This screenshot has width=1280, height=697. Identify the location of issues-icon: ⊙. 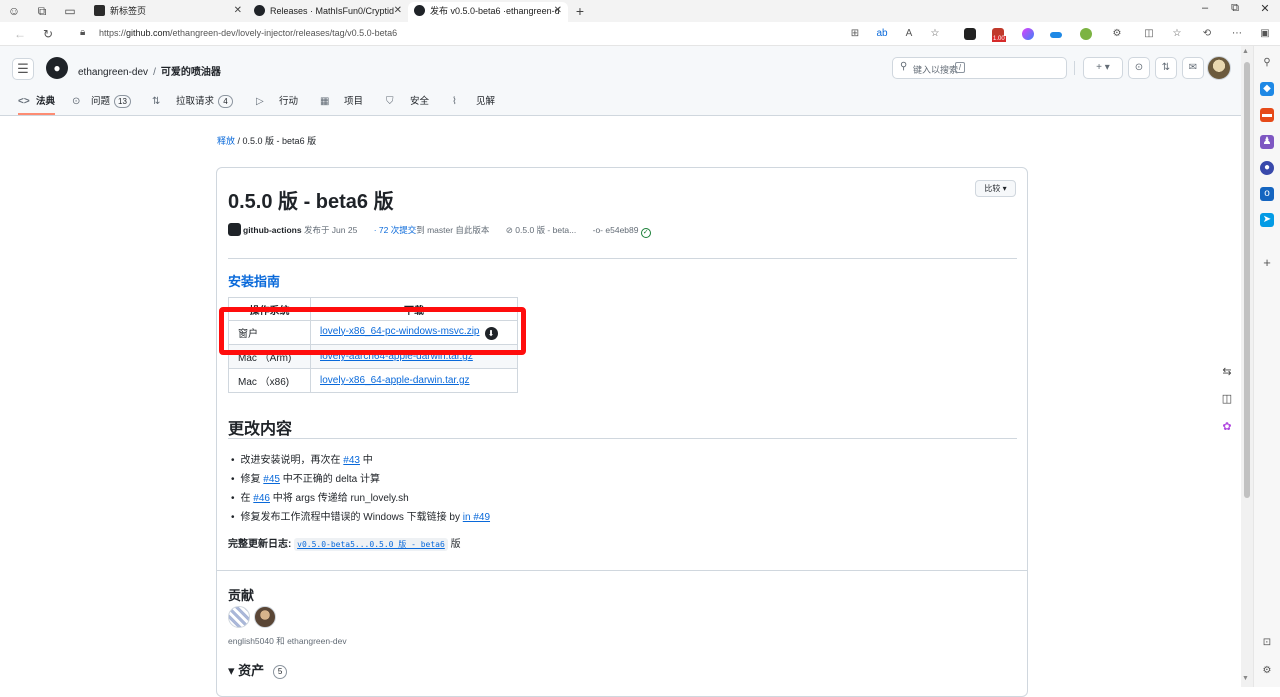
(1139, 68).